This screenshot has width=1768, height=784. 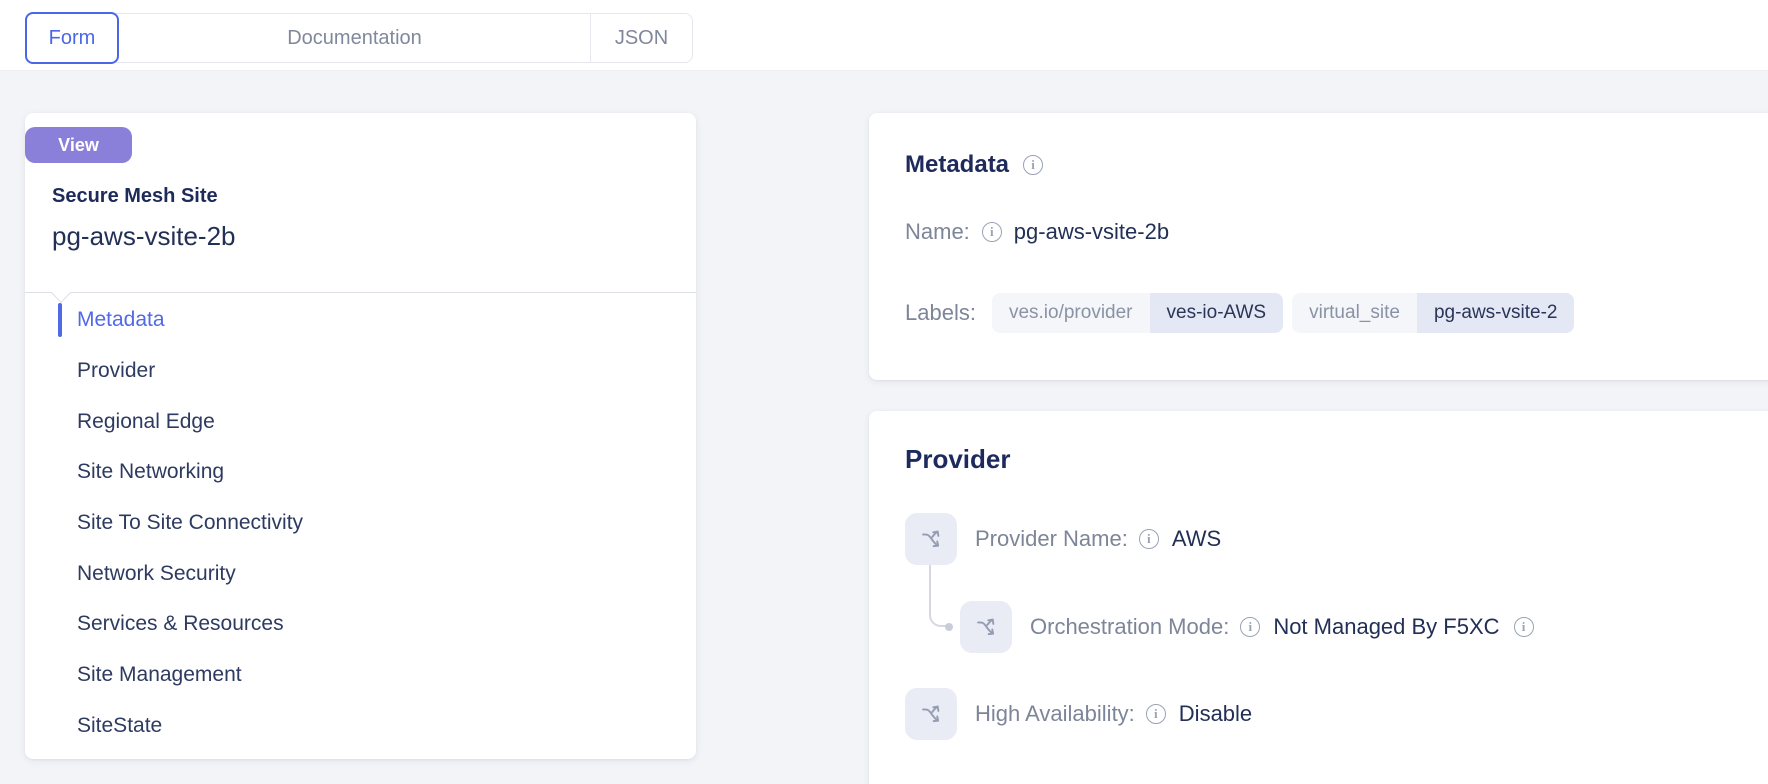 What do you see at coordinates (1070, 313) in the screenshot?
I see `label-key: ves.io/provider` at bounding box center [1070, 313].